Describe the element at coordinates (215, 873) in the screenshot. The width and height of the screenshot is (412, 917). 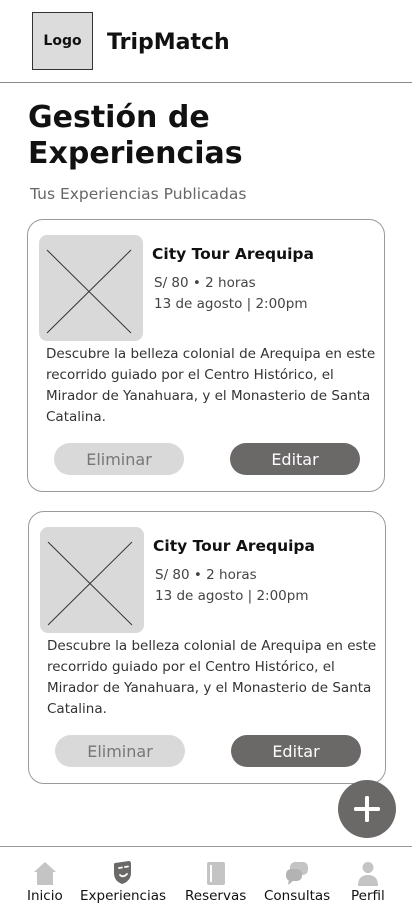
I see `book-icon` at that location.